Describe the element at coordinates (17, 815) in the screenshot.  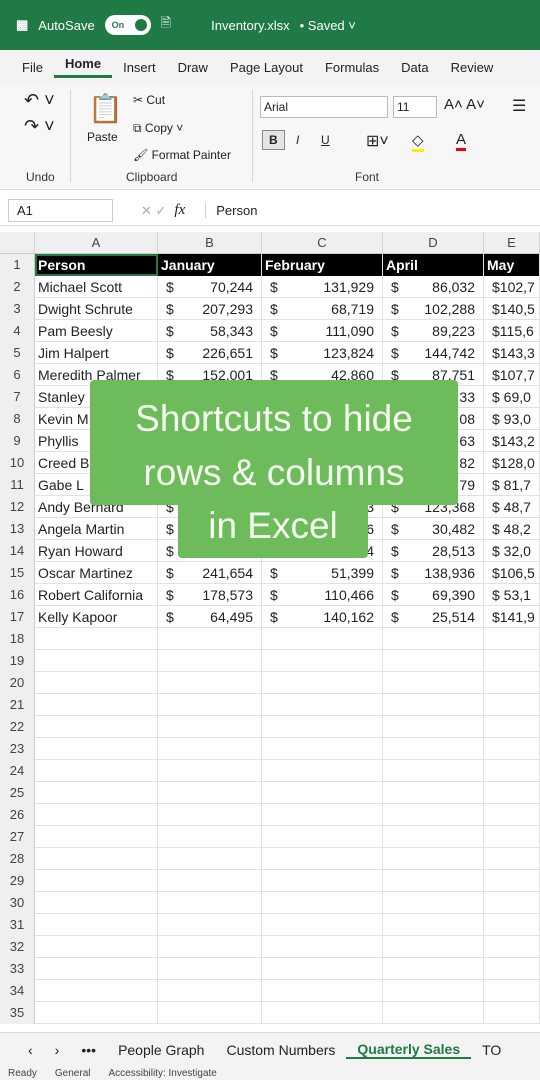
I see `row-header: 26` at that location.